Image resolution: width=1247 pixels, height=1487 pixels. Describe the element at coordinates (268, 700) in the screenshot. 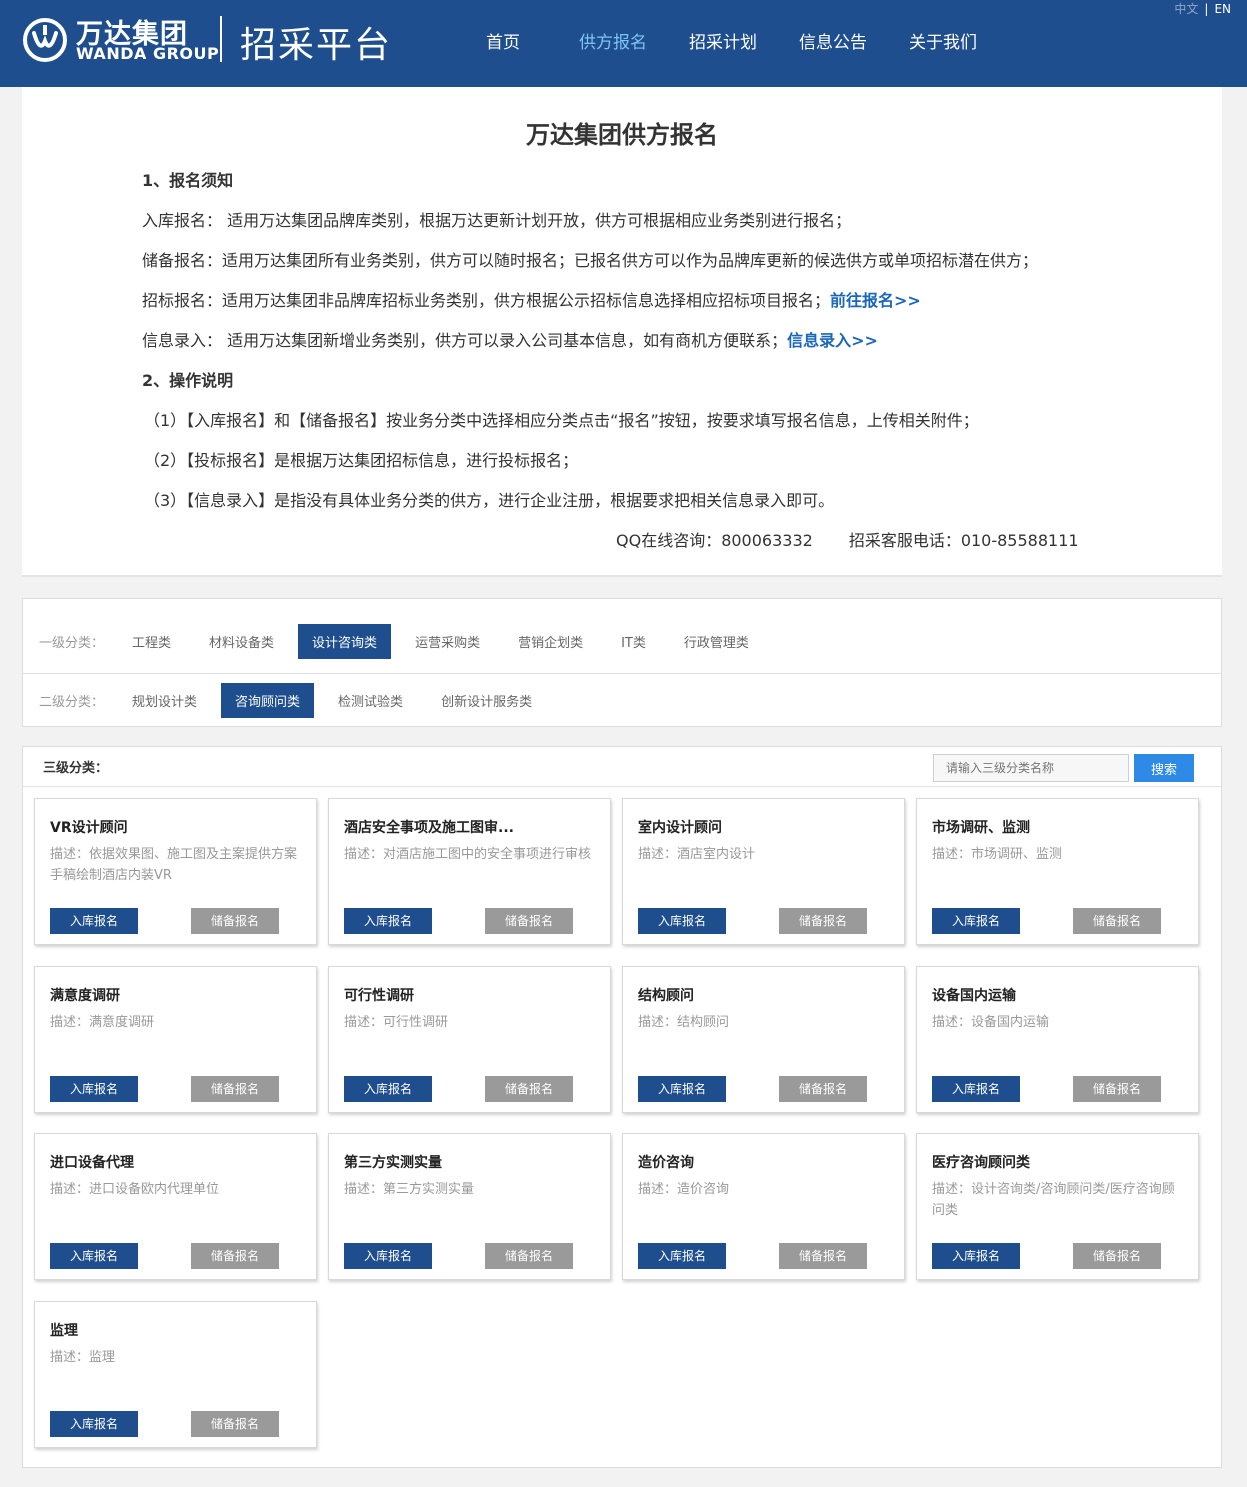

I see `level2-item-consulting: 咨询顾问类` at that location.